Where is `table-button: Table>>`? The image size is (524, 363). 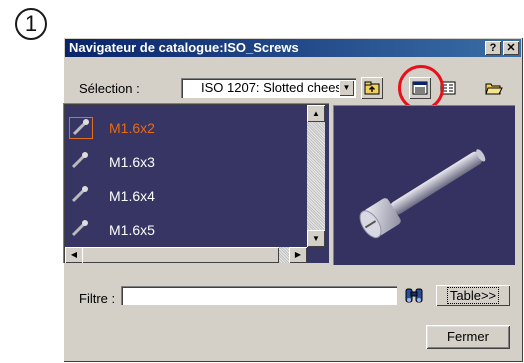 table-button: Table>> is located at coordinates (473, 295).